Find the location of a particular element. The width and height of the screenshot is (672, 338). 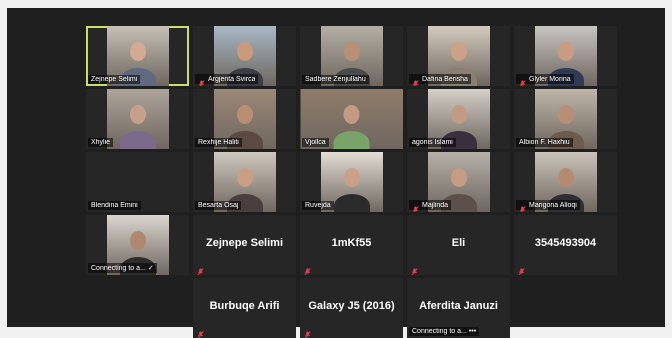

participant-name: Albion F. Haxhiu is located at coordinates (544, 142).